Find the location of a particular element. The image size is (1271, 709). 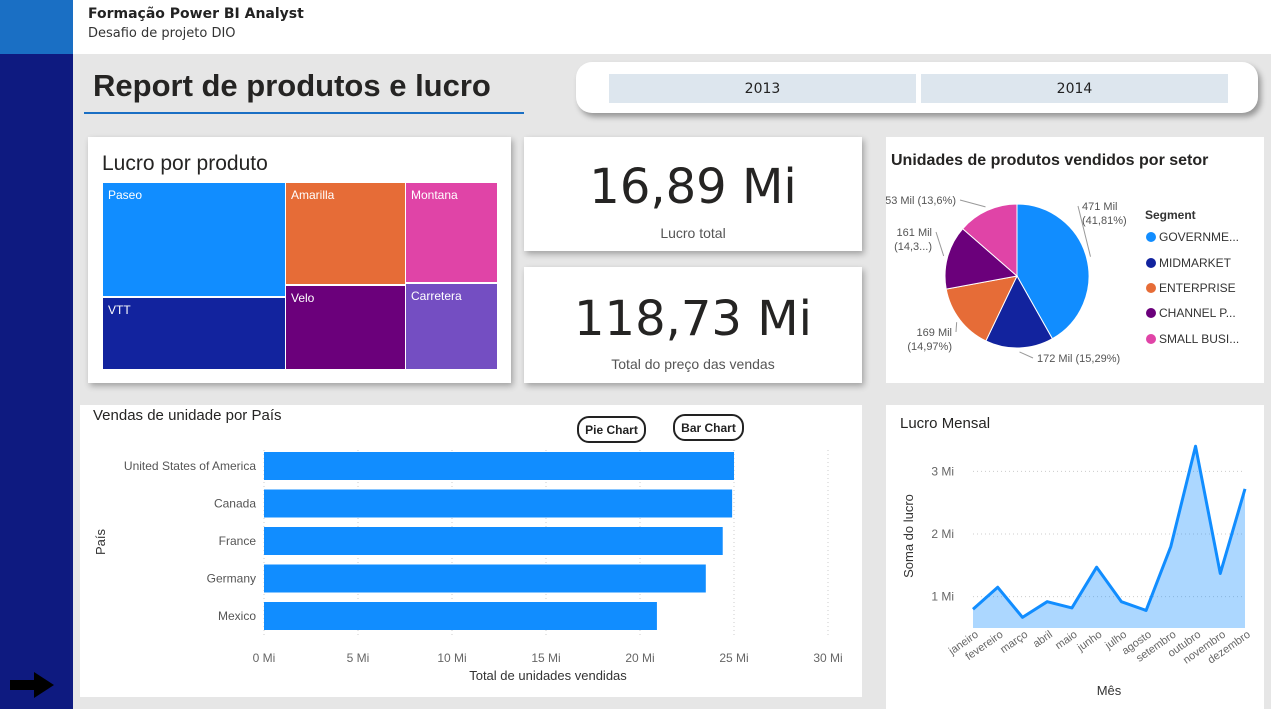

y-tick-label: United States of America is located at coordinates (190, 466).